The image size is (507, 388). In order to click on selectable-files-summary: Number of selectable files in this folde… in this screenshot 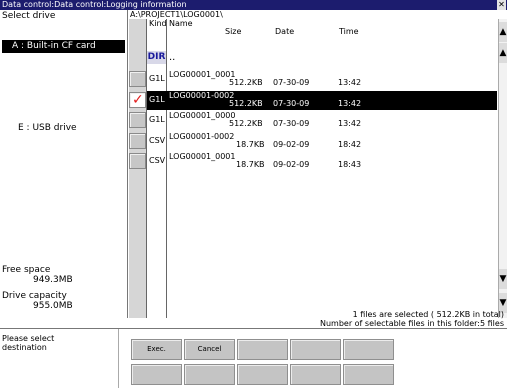, I will do `click(411, 323)`.